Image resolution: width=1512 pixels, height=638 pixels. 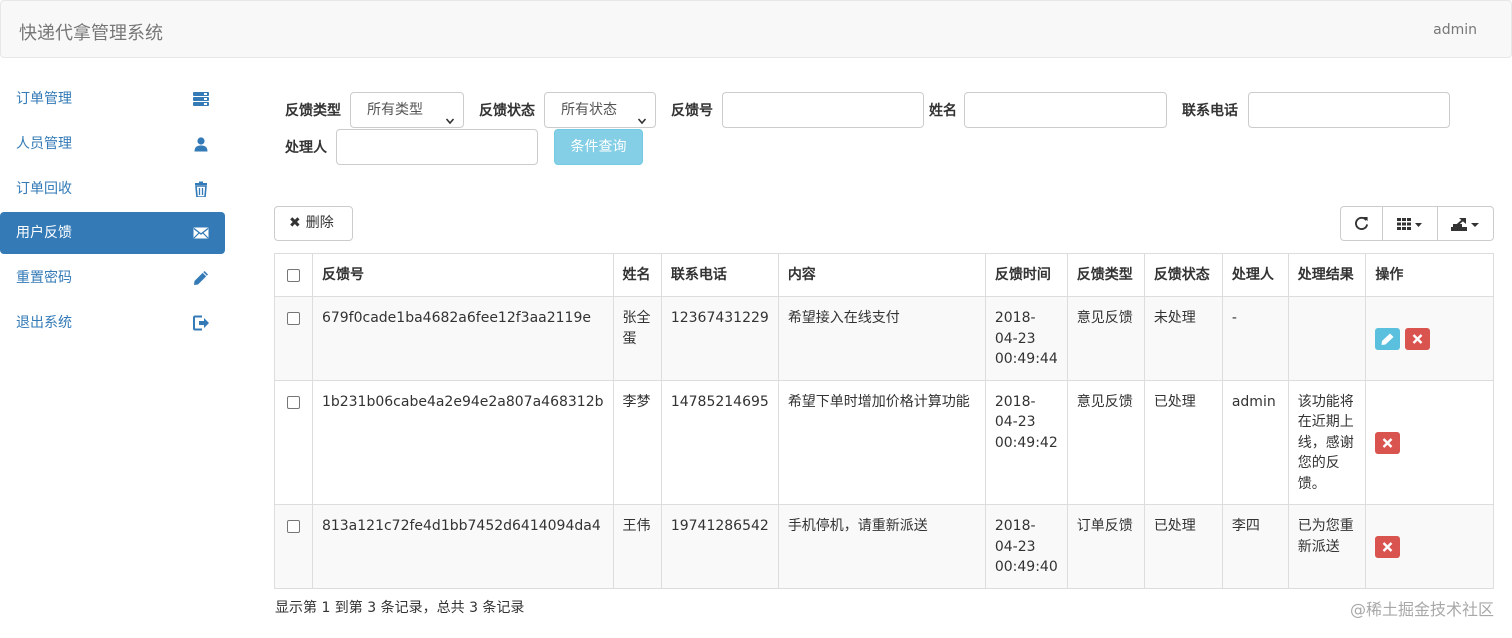 What do you see at coordinates (719, 546) in the screenshot?
I see `phone-cell: 19741286542` at bounding box center [719, 546].